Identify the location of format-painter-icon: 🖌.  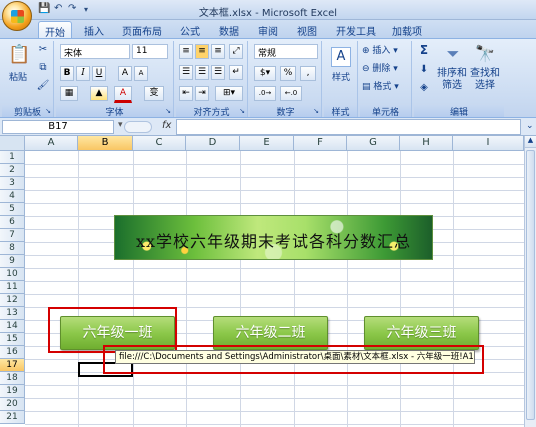
(43, 86).